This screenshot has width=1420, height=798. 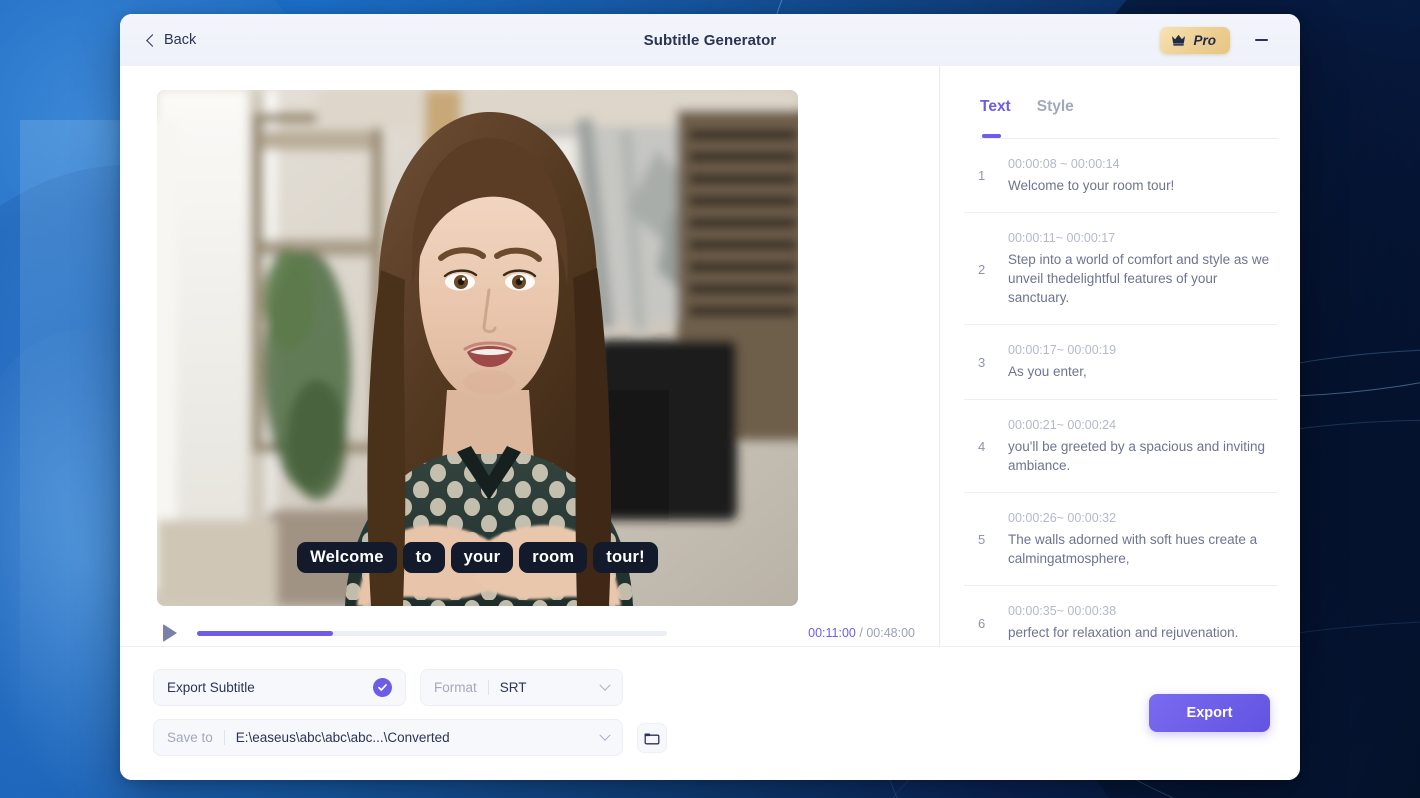 What do you see at coordinates (1209, 713) in the screenshot?
I see `export-button: Export` at bounding box center [1209, 713].